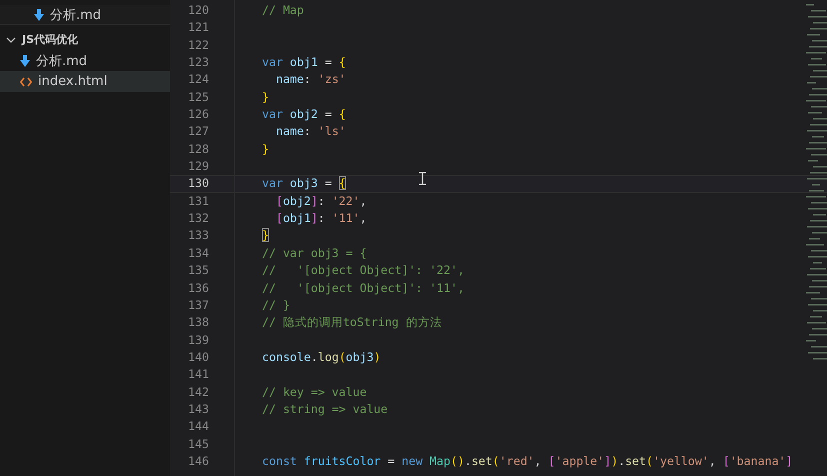  What do you see at coordinates (320, 219) in the screenshot?
I see `code-line: [obj1]: '11',` at bounding box center [320, 219].